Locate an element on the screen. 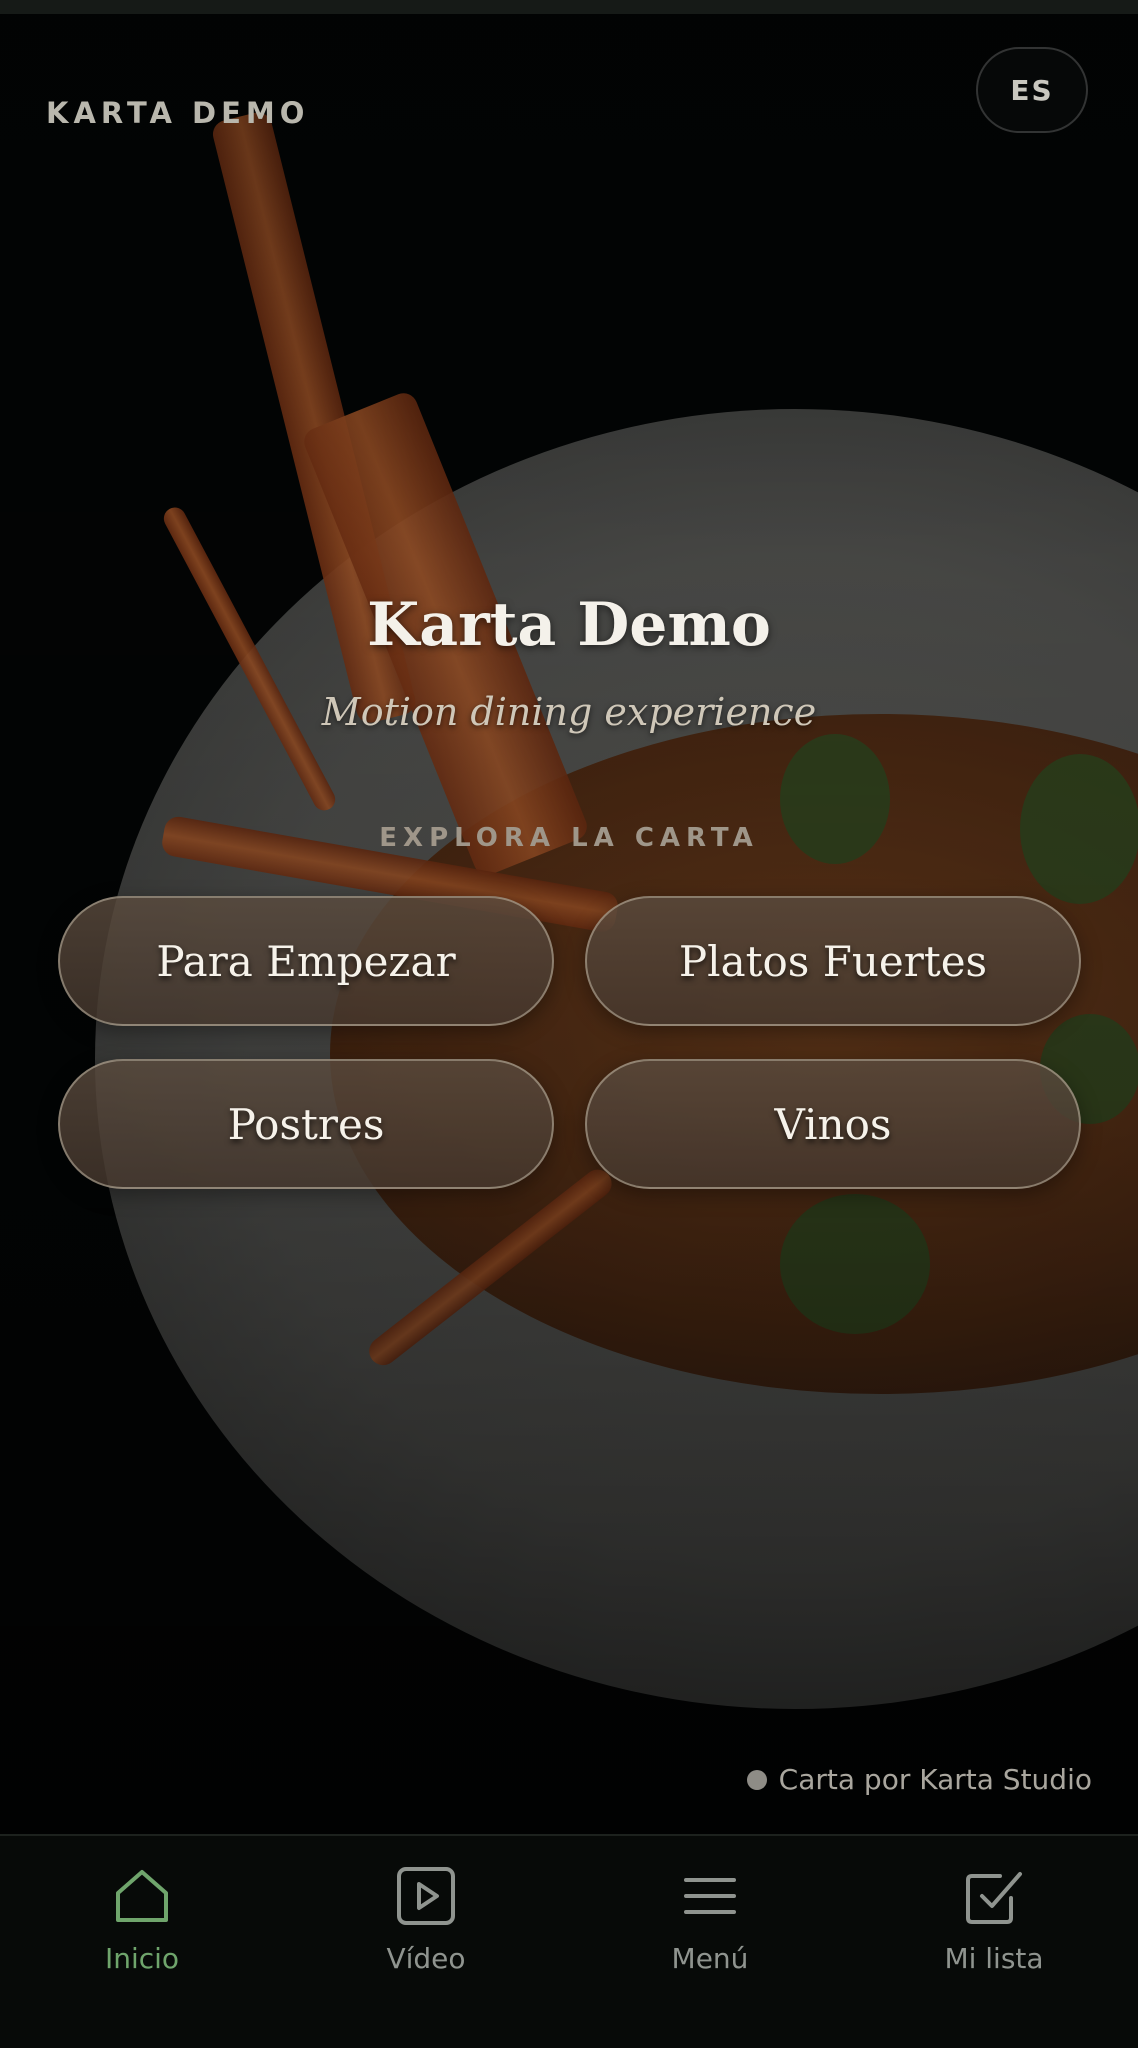 This screenshot has height=2048, width=1138. nav-item-menu: Menú is located at coordinates (710, 1936).